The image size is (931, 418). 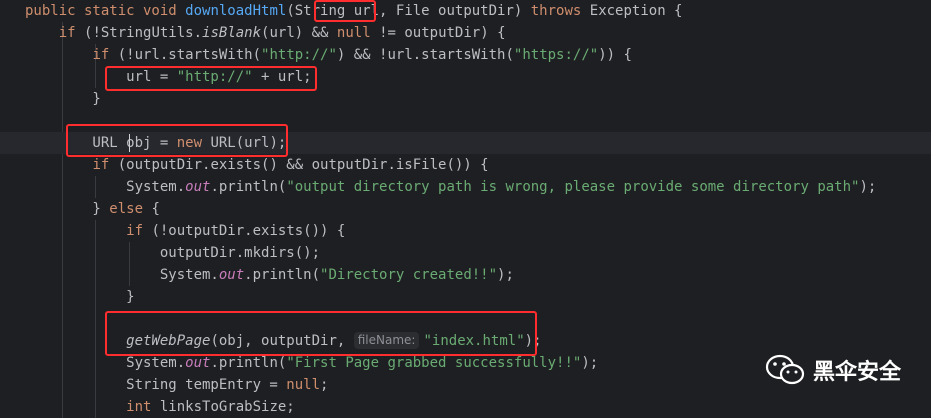 What do you see at coordinates (227, 407) in the screenshot?
I see `code-token: linksToGrabSize;` at bounding box center [227, 407].